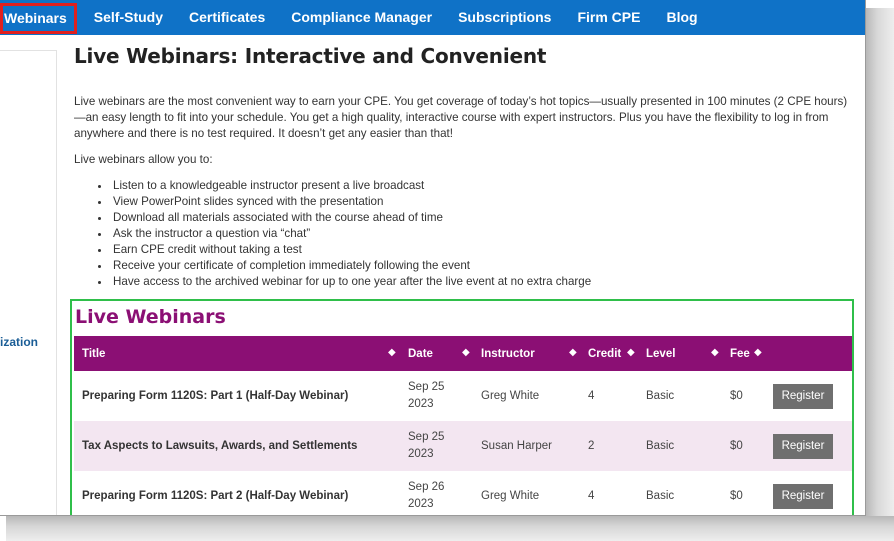 This screenshot has width=894, height=541. What do you see at coordinates (504, 17) in the screenshot?
I see `nav-subscriptions: Subscriptions` at bounding box center [504, 17].